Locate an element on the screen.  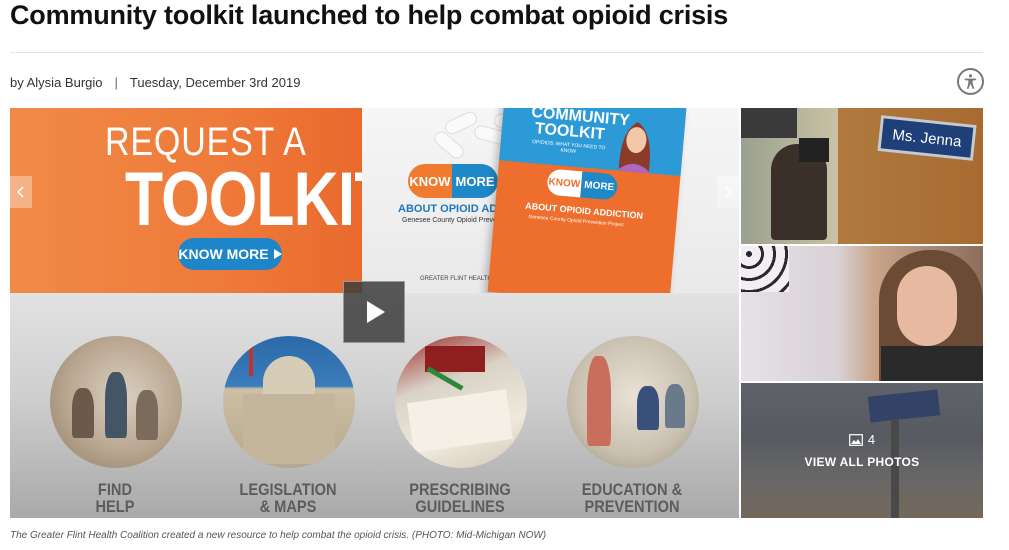
view-all-overlay: 4 VIEW ALL PHOTOS is located at coordinates (862, 450).